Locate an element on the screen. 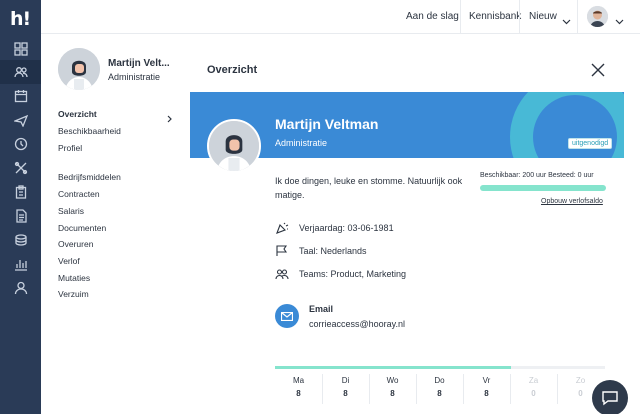 The width and height of the screenshot is (640, 414). teams-text: Teams: Product, Marketing is located at coordinates (353, 273).